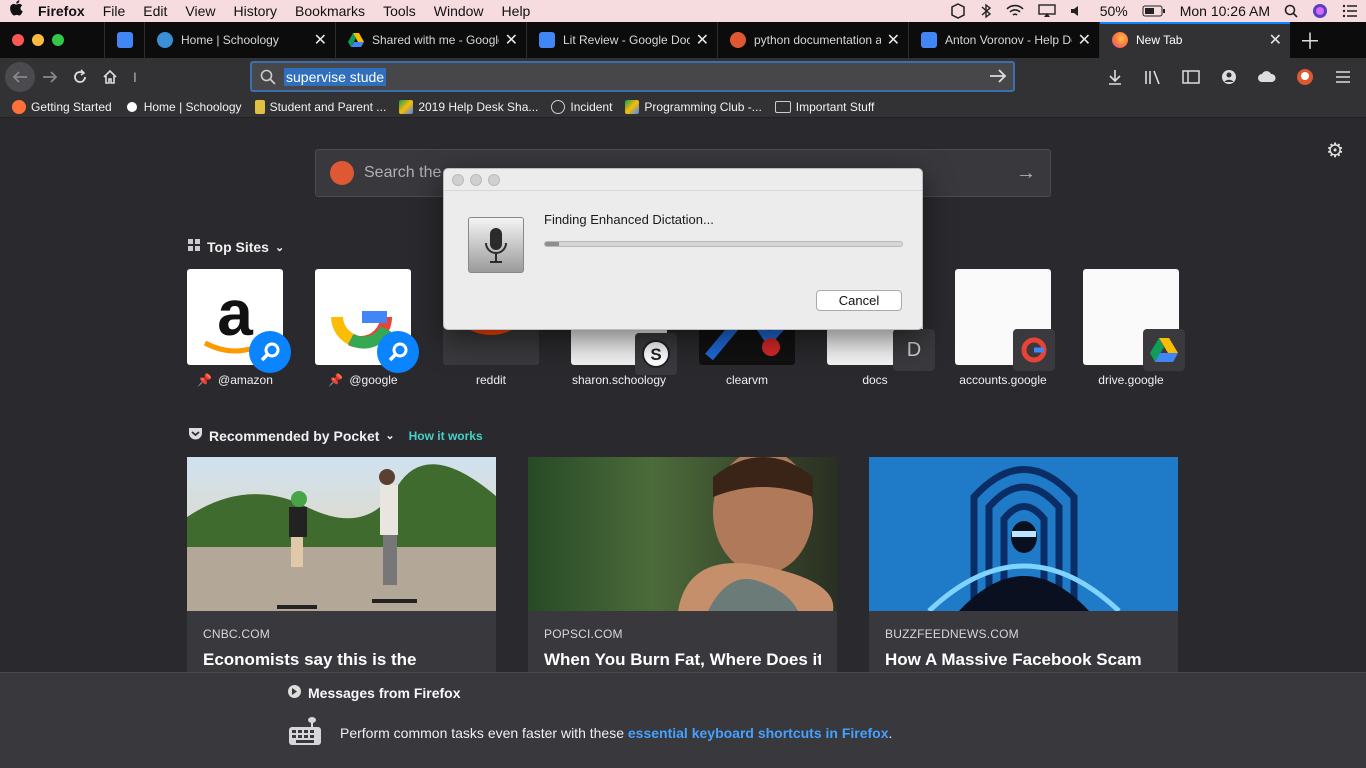  I want to click on spotlight-search-icon, so click(1291, 11).